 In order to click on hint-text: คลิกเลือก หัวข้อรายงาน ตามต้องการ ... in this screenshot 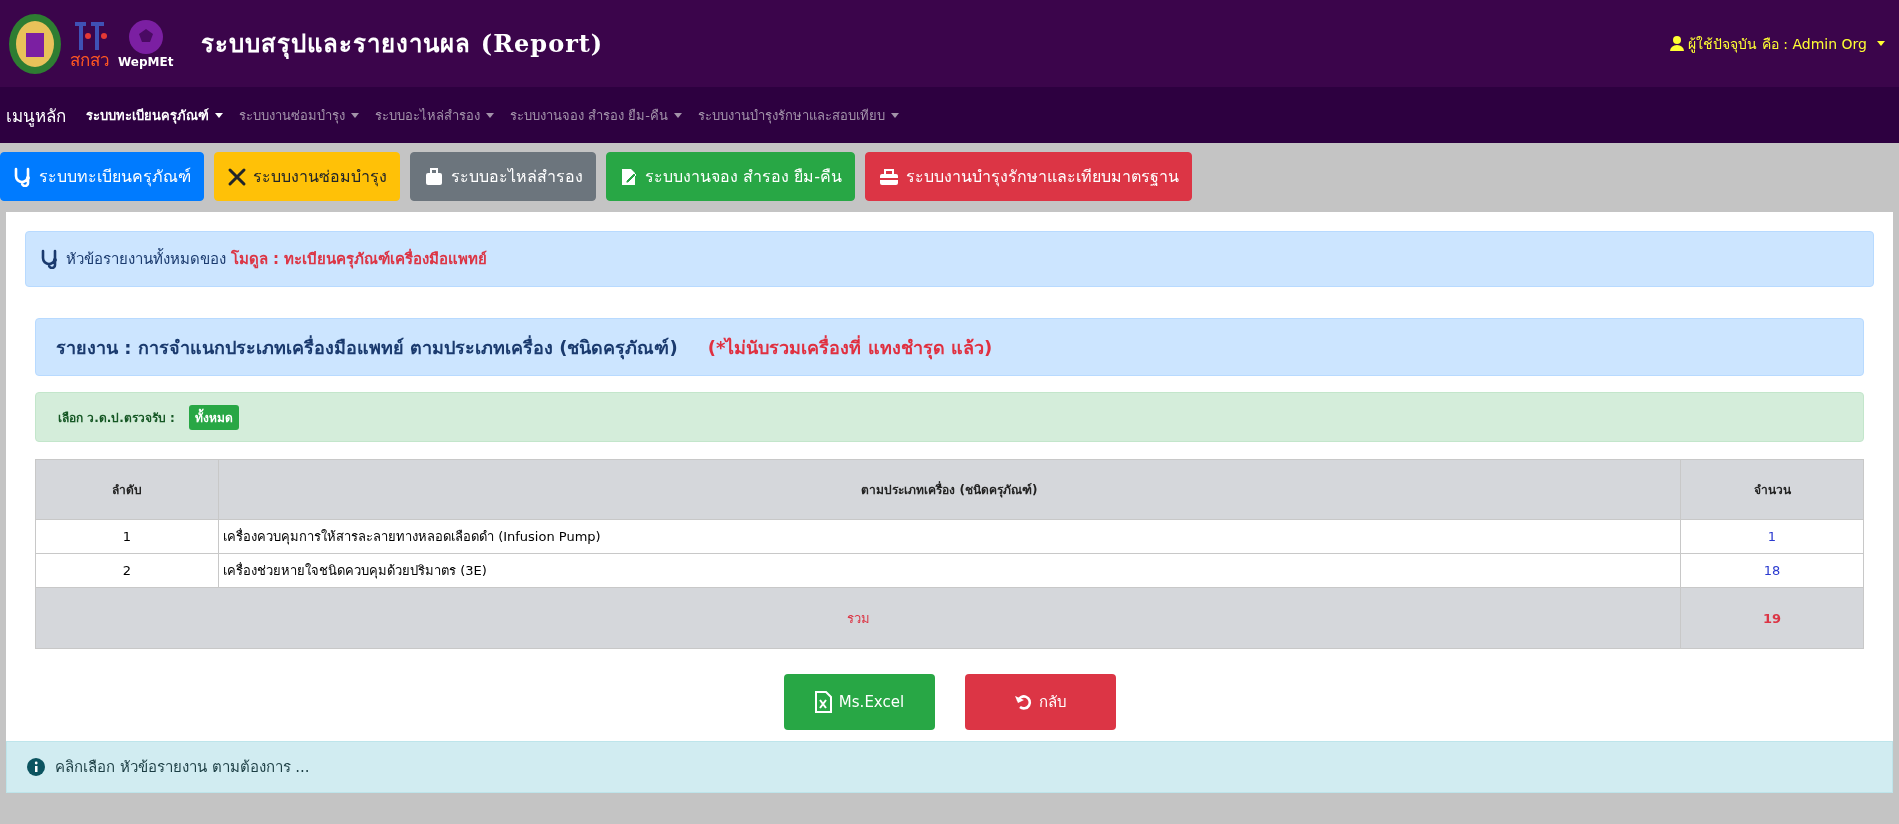, I will do `click(182, 767)`.